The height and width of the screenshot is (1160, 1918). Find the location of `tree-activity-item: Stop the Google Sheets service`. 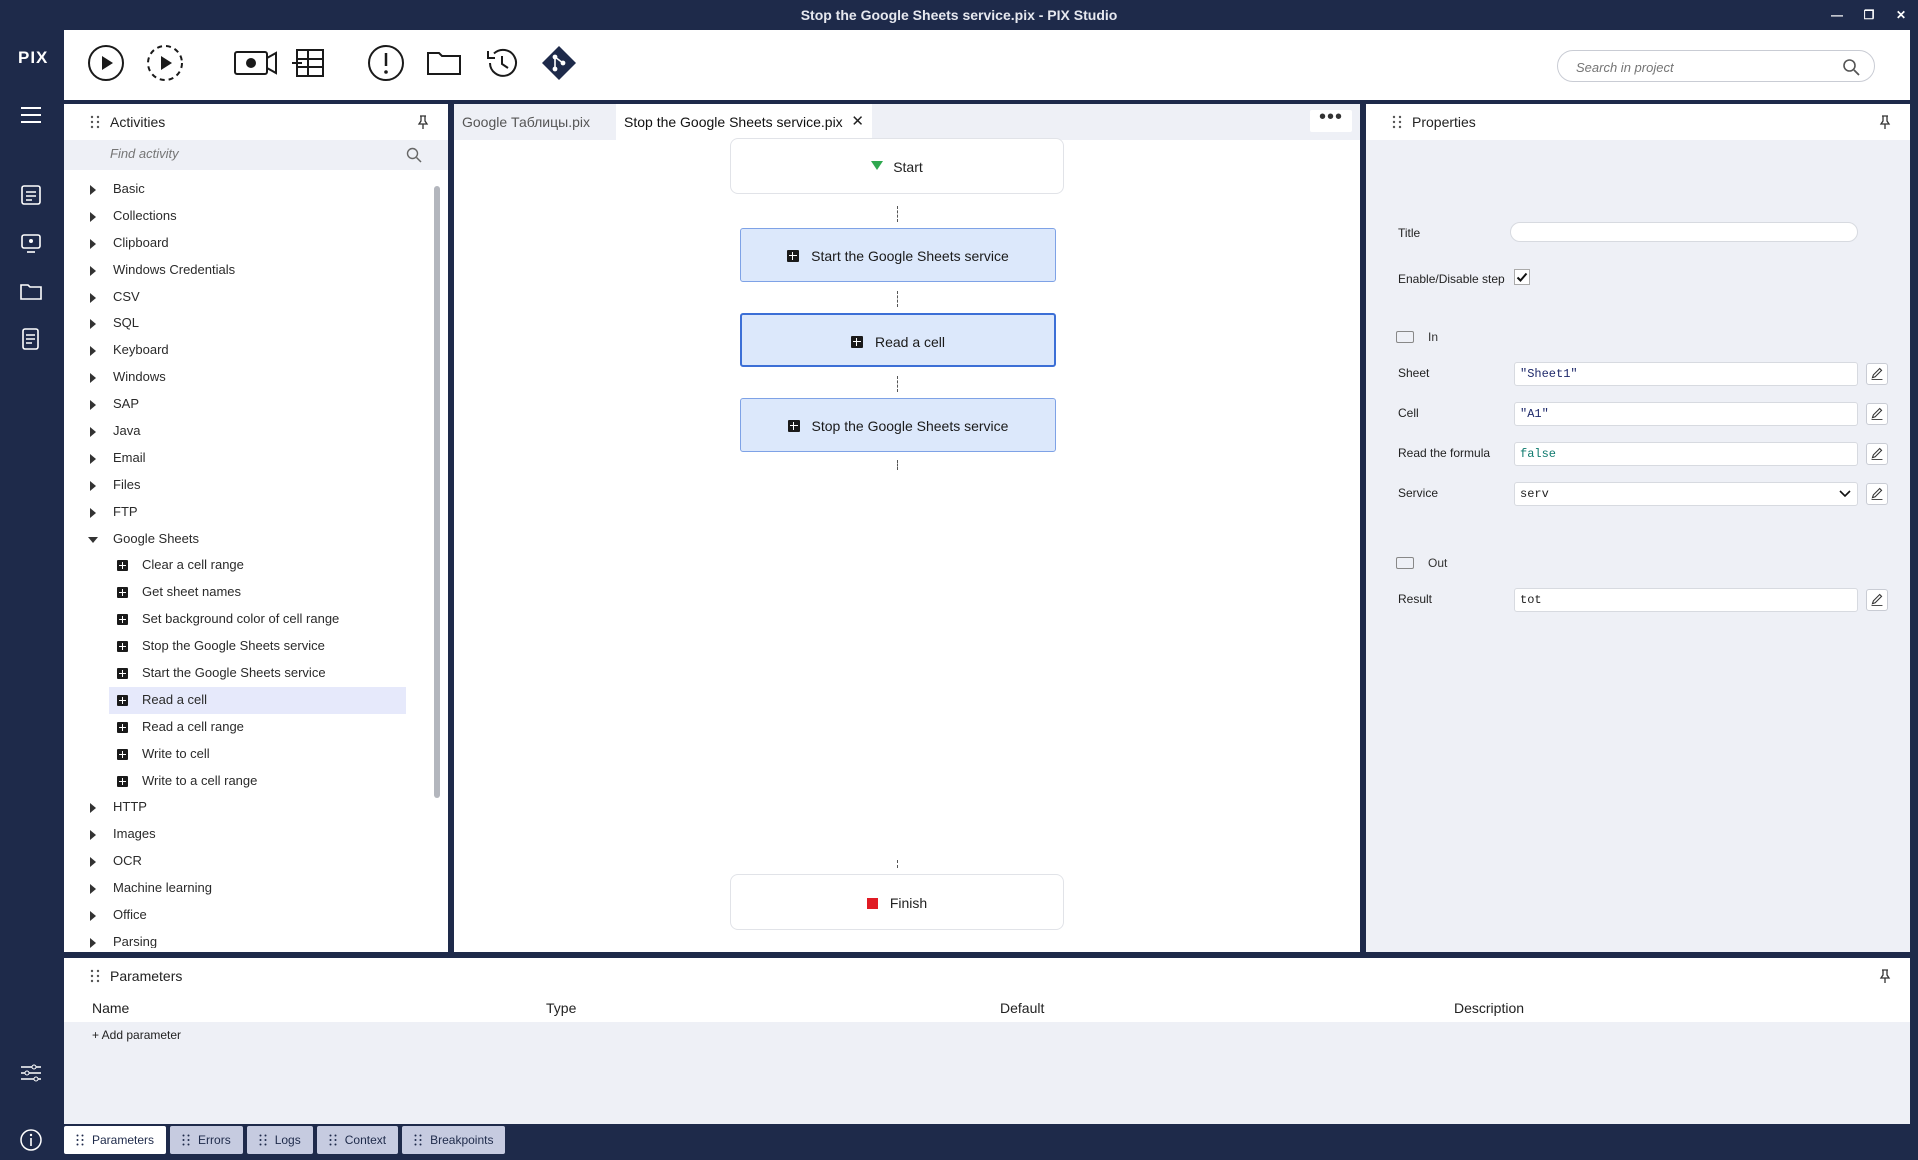

tree-activity-item: Stop the Google Sheets service is located at coordinates (249, 646).